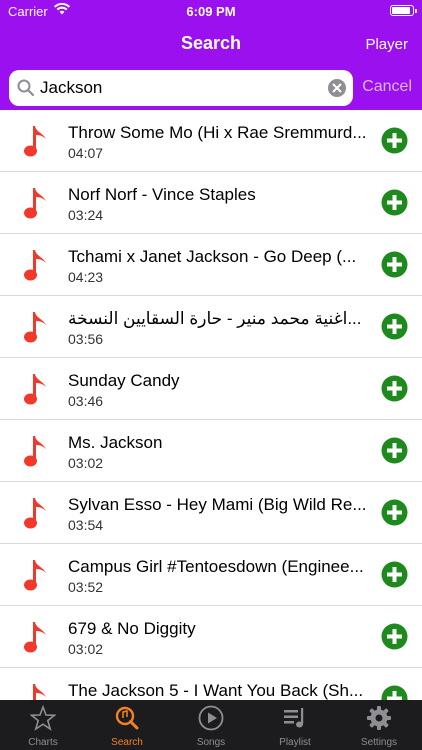 This screenshot has width=422, height=750. Describe the element at coordinates (86, 525) in the screenshot. I see `song-duration: 03:54` at that location.